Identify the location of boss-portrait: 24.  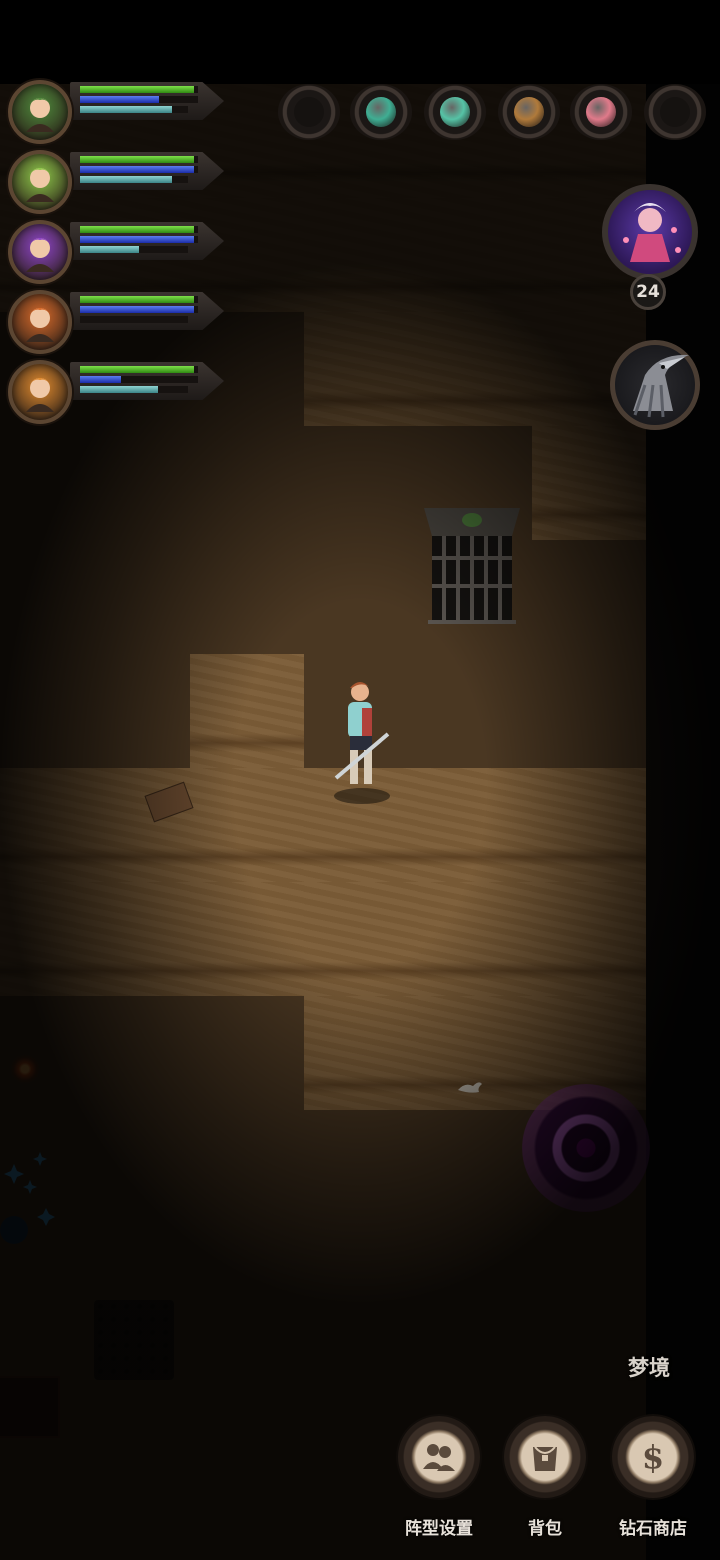
(651, 241).